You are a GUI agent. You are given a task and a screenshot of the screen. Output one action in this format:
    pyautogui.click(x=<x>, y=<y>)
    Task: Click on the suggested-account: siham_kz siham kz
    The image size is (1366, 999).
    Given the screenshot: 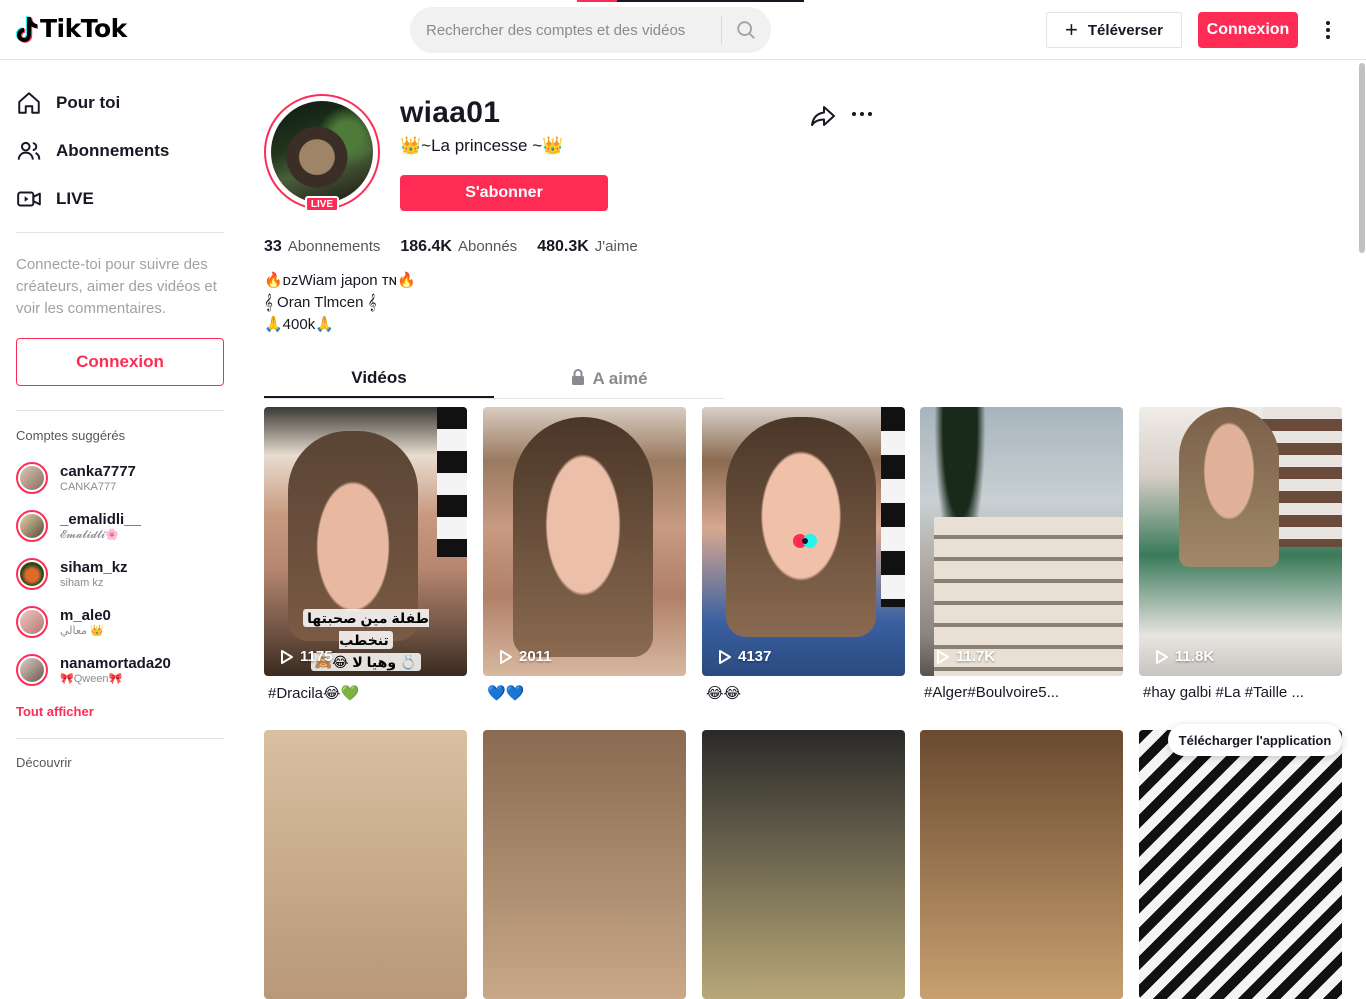 What is the action you would take?
    pyautogui.click(x=121, y=574)
    